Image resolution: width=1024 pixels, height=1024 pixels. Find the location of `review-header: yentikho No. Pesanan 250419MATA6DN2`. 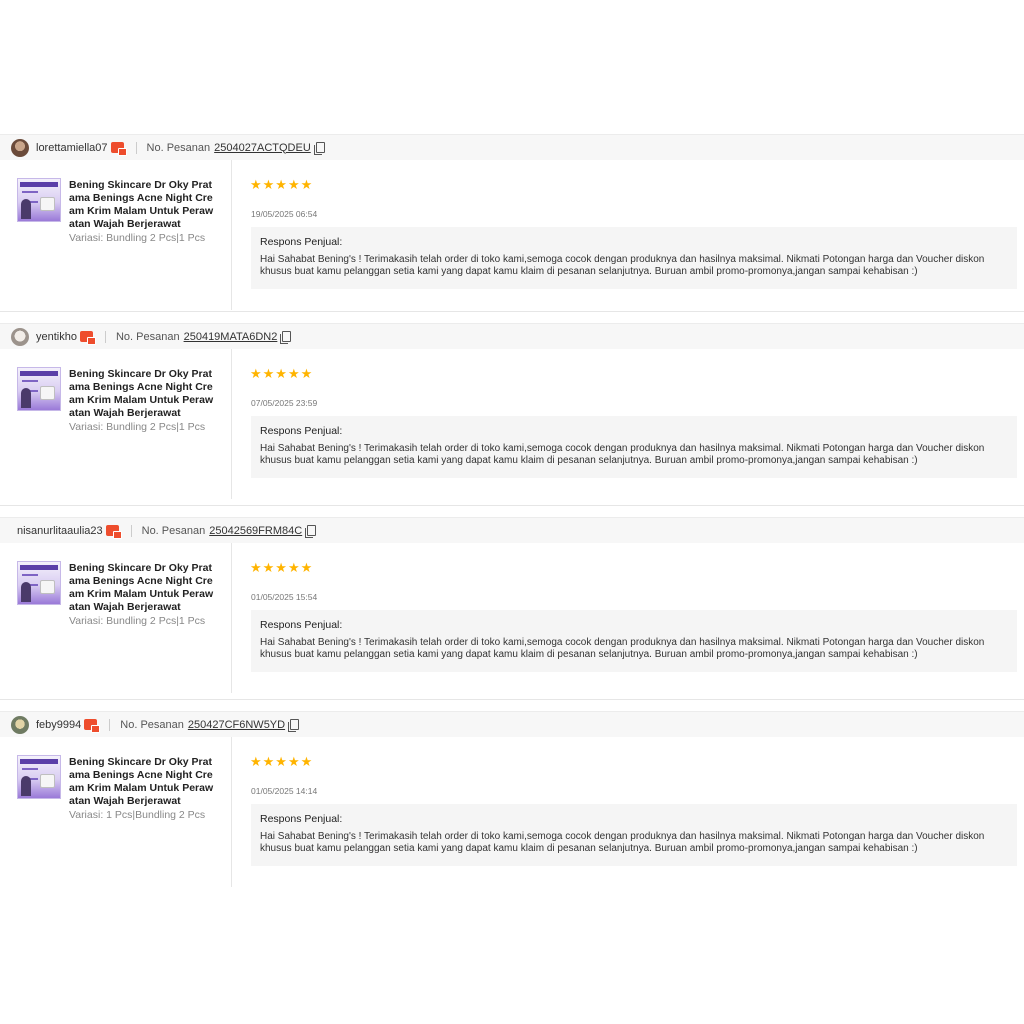

review-header: yentikho No. Pesanan 250419MATA6DN2 is located at coordinates (512, 336).